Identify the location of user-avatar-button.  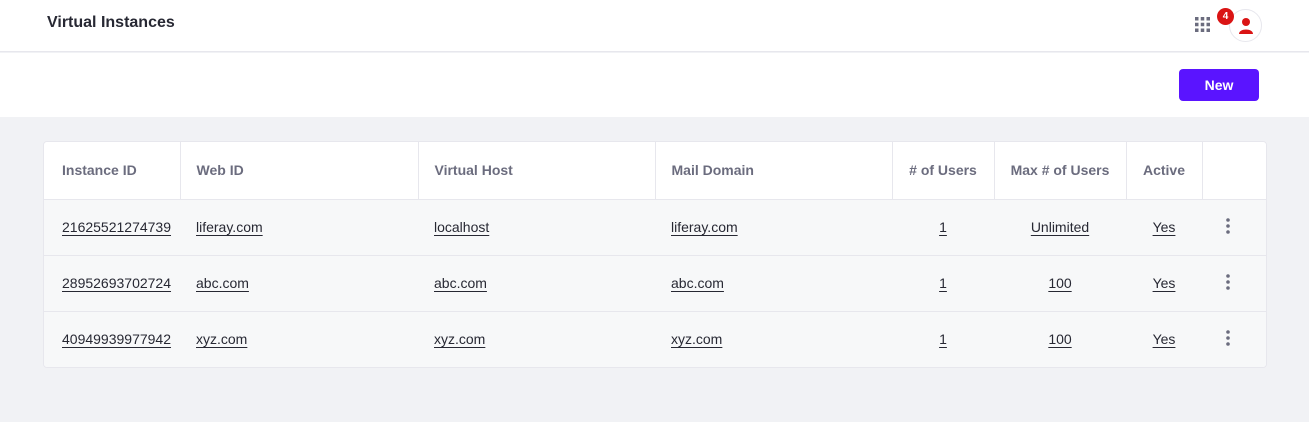
(1245, 25).